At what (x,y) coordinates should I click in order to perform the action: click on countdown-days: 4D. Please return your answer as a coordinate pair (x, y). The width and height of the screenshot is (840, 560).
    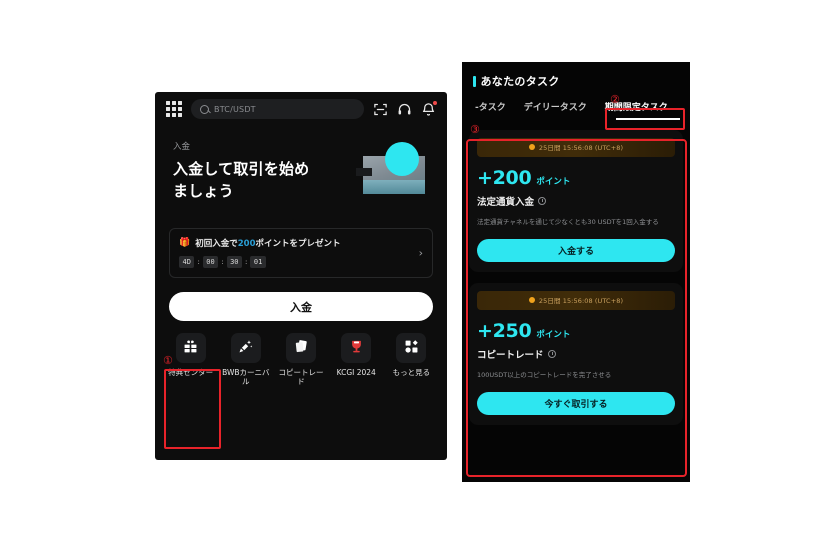
    Looking at the image, I should click on (187, 262).